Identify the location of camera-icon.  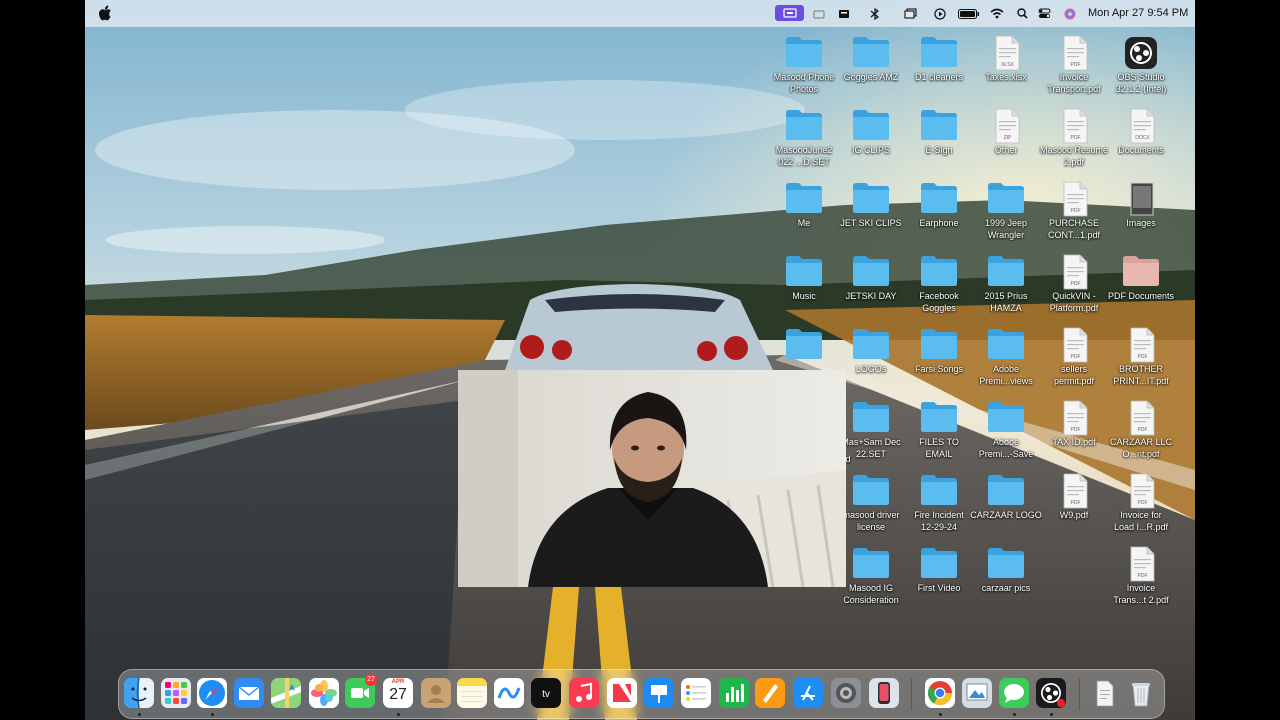
(844, 13).